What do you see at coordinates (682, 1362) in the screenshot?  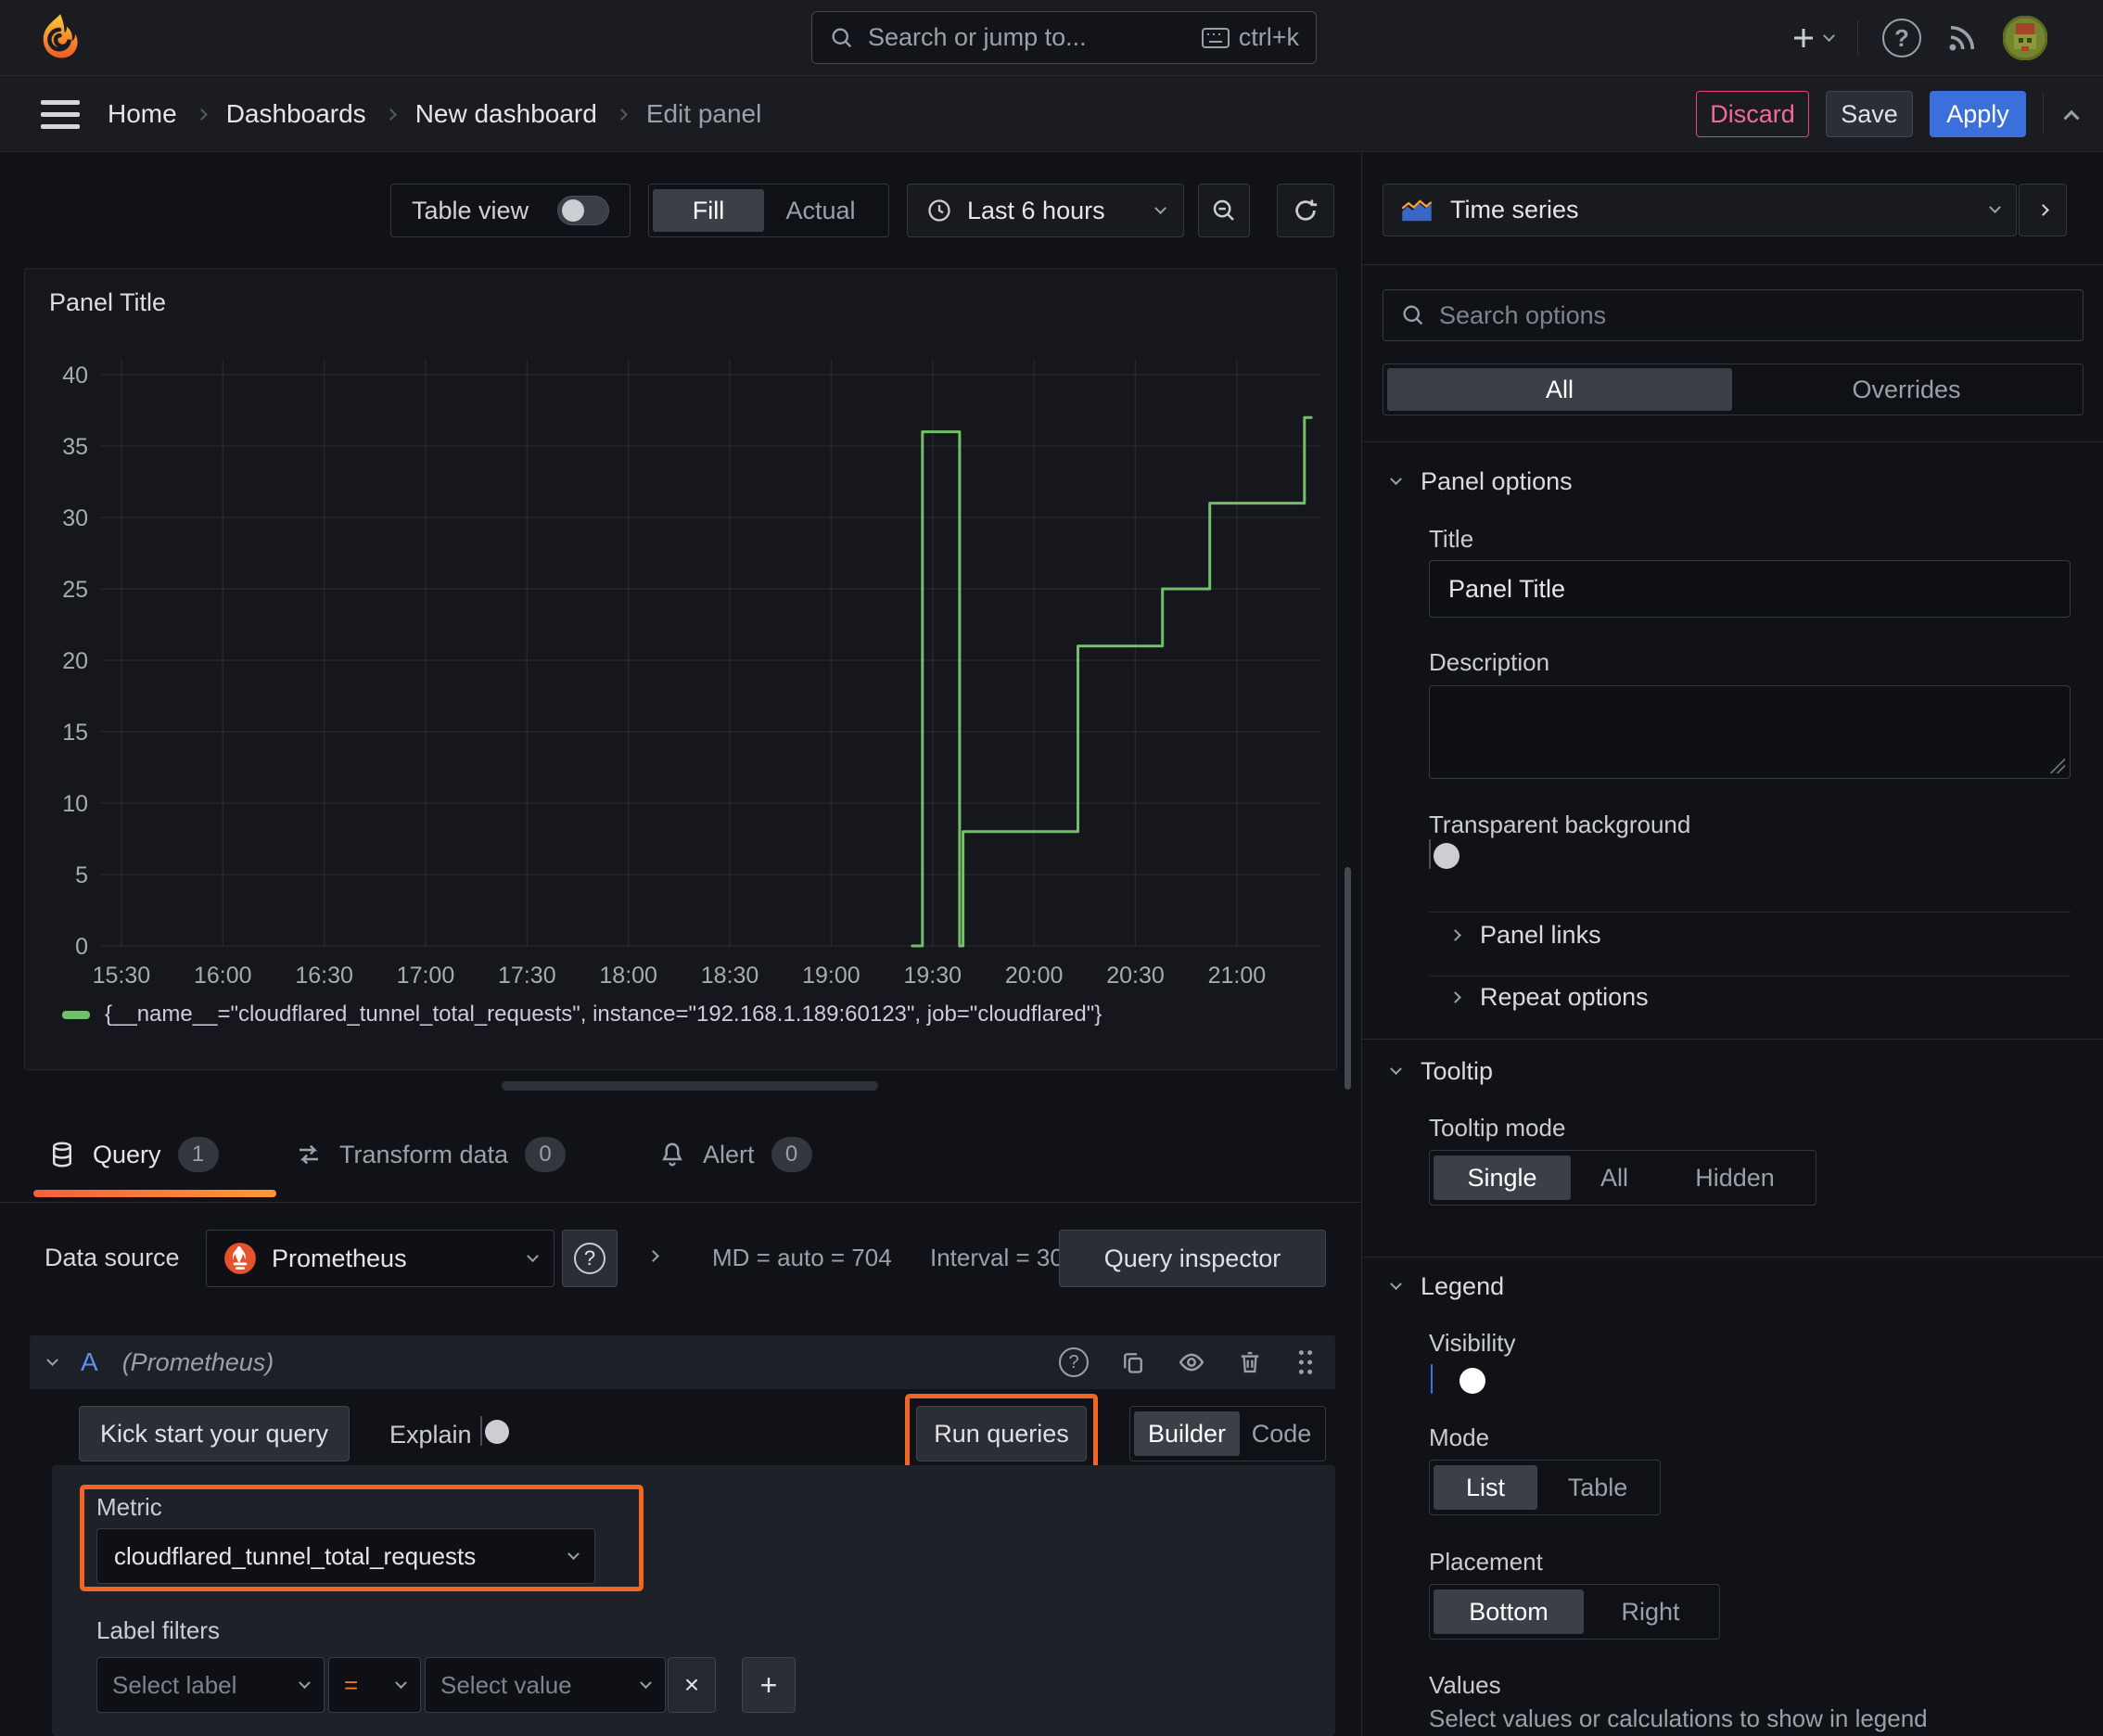 I see `query-row-header: A (Prometheus) ?` at bounding box center [682, 1362].